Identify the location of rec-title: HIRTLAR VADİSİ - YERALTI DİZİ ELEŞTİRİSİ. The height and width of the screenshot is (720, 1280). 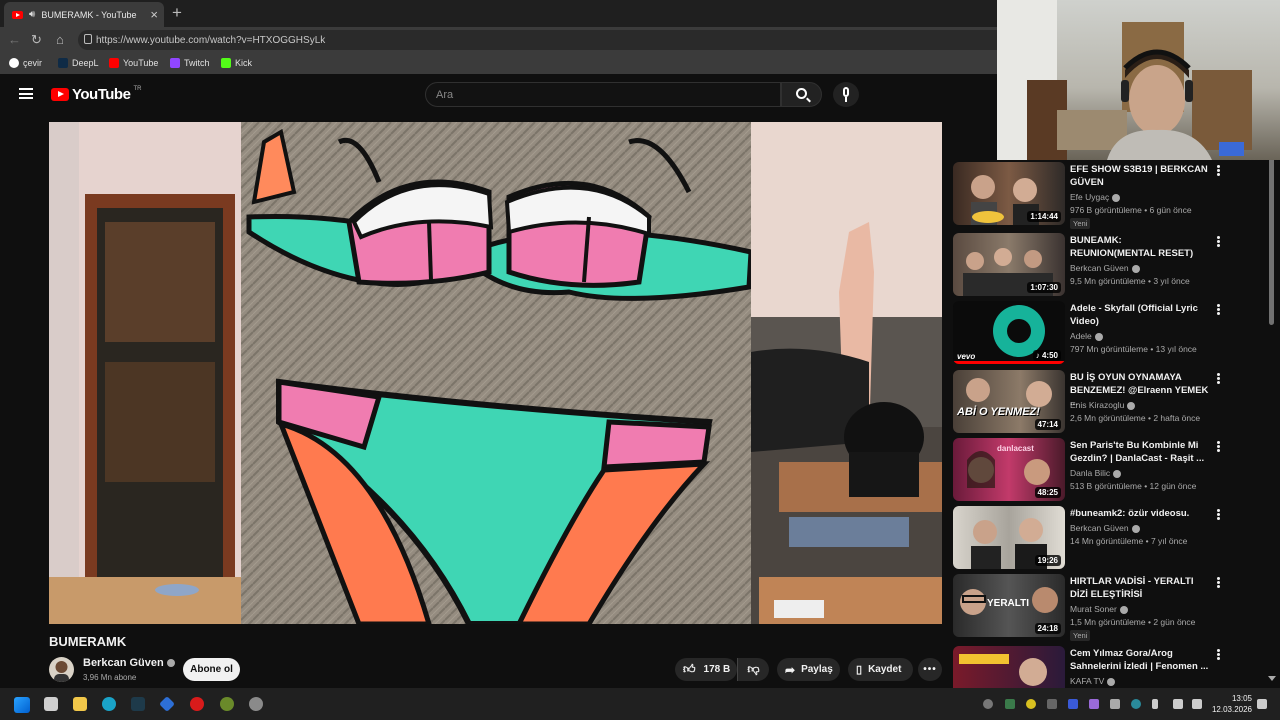
(1140, 588).